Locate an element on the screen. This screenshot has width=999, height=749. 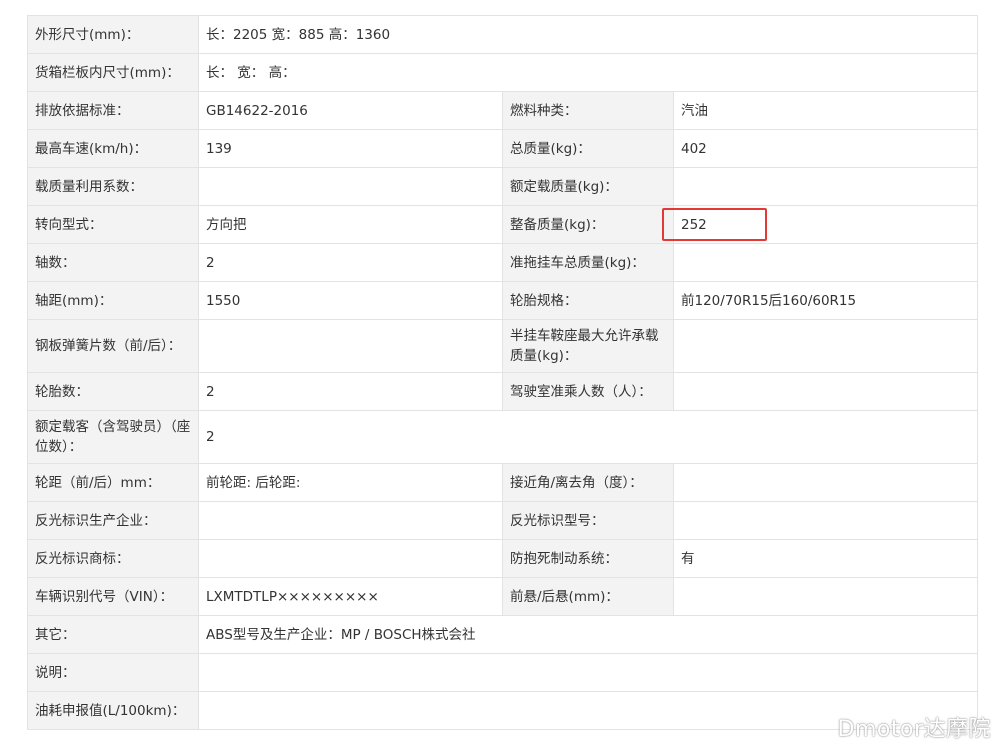
value-max-speed: 139 is located at coordinates (350, 148).